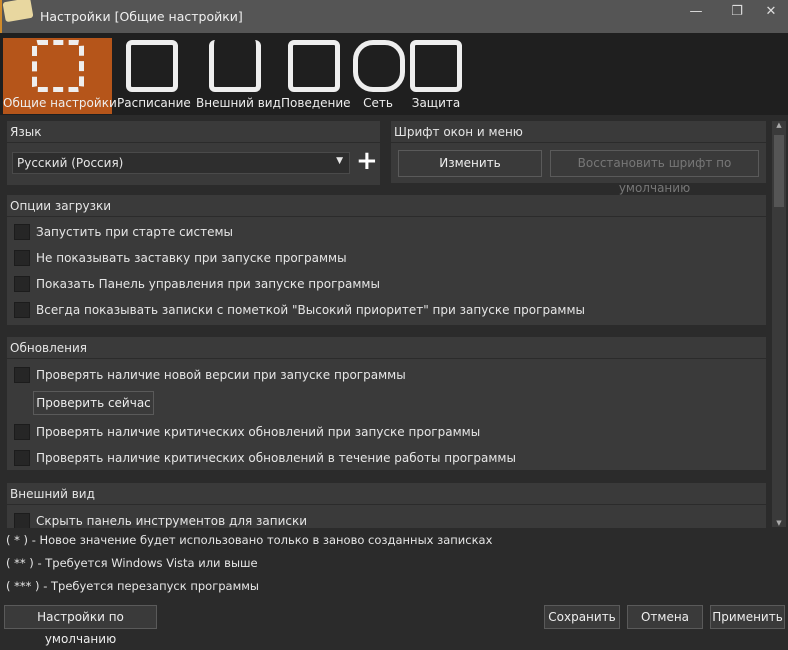 The image size is (788, 650). What do you see at coordinates (436, 103) in the screenshot?
I see `tab-label: Защита` at bounding box center [436, 103].